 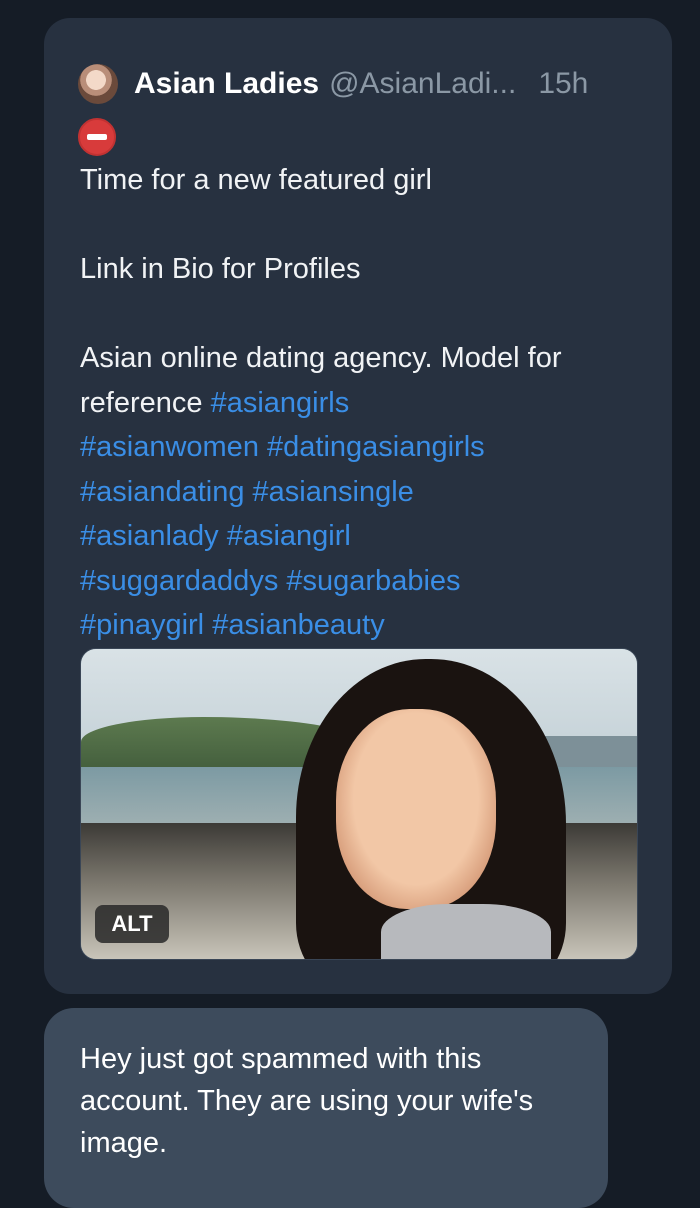 I want to click on hashtag-link: #datingasiangirls, so click(x=376, y=447).